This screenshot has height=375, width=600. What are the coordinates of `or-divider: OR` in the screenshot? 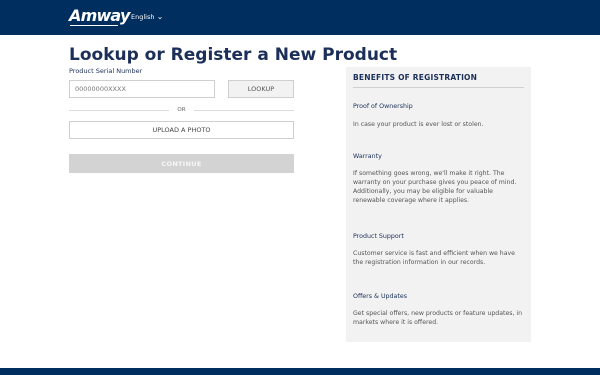 It's located at (181, 110).